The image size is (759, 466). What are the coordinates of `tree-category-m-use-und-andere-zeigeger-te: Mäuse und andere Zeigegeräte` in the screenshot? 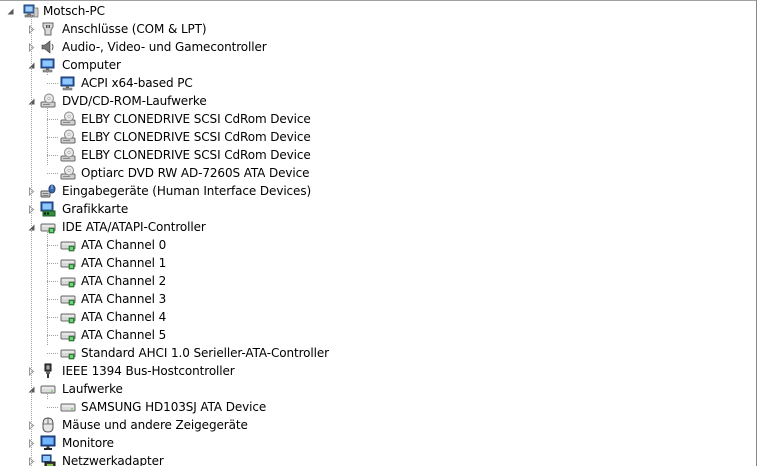 It's located at (378, 425).